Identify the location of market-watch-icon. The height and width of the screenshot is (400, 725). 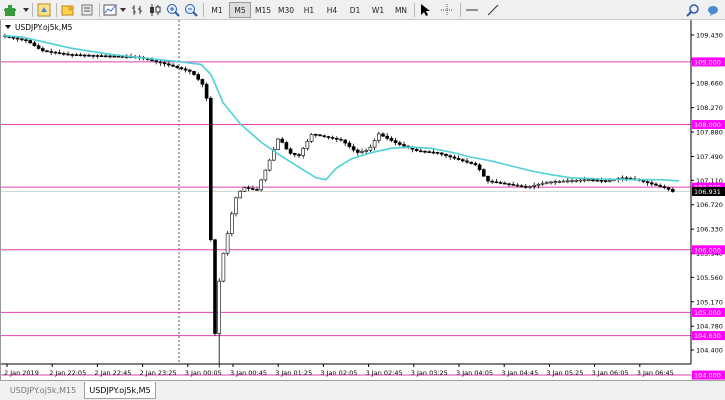
(68, 10).